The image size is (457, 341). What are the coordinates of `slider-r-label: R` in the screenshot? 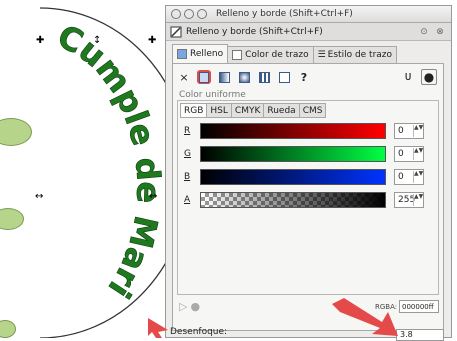 It's located at (187, 131).